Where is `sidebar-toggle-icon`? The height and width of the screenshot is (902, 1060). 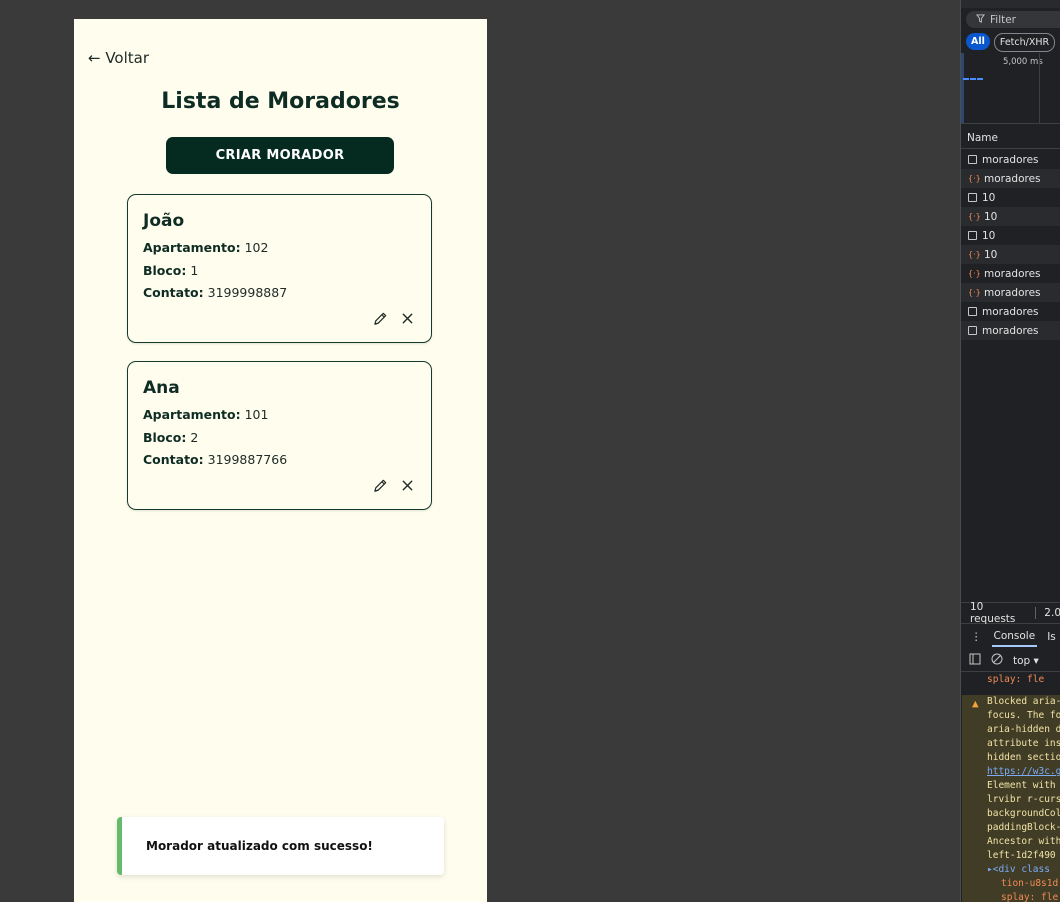
sidebar-toggle-icon is located at coordinates (975, 660).